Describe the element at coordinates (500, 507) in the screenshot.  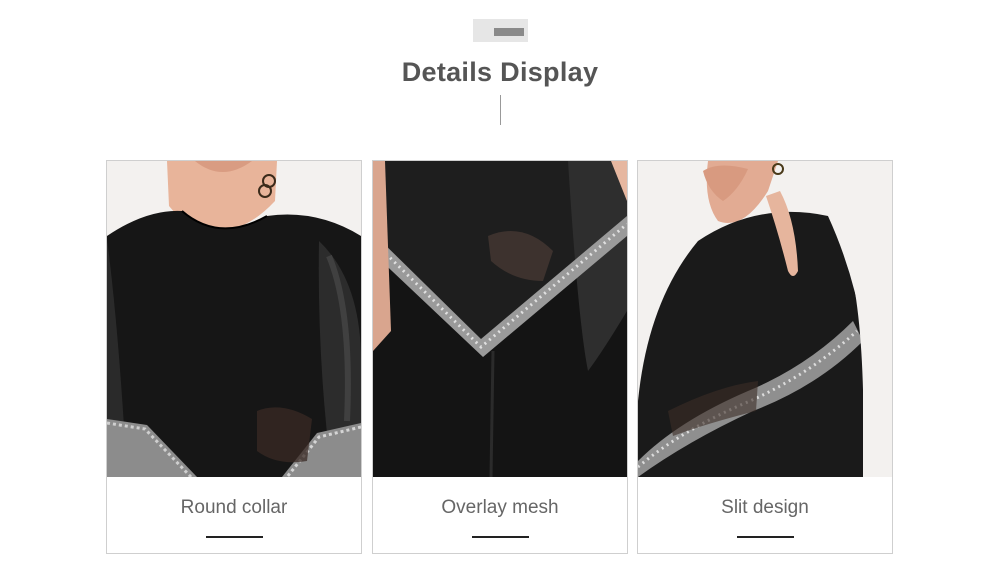
I see `card-caption: Overlay mesh` at that location.